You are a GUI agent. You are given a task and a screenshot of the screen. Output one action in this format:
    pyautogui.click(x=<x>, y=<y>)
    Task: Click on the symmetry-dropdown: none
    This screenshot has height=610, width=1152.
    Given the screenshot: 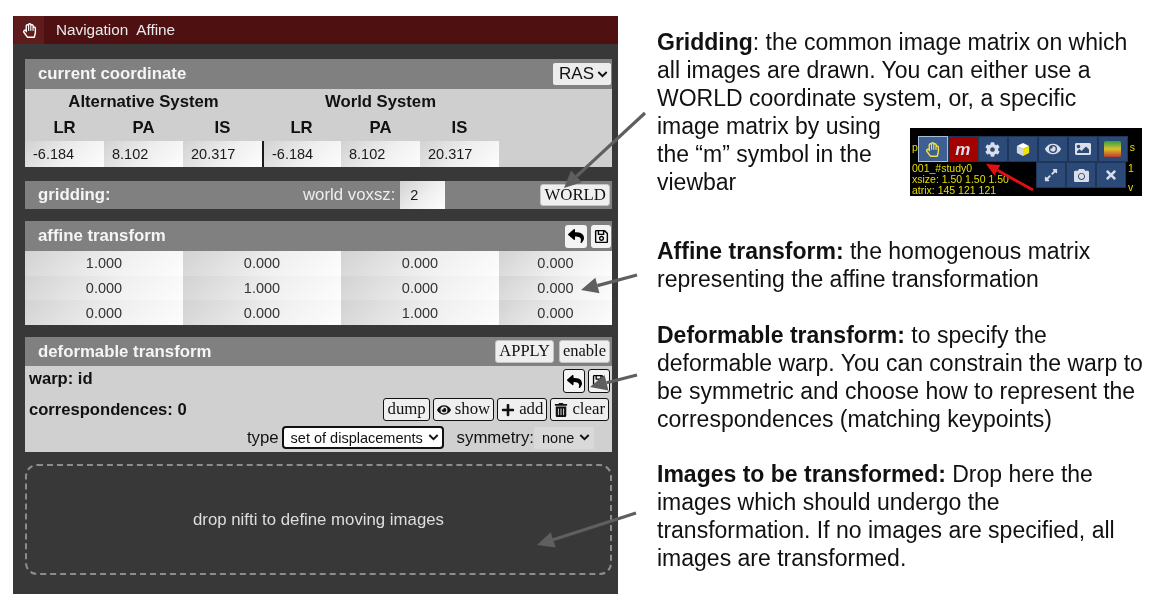 What is the action you would take?
    pyautogui.click(x=564, y=437)
    